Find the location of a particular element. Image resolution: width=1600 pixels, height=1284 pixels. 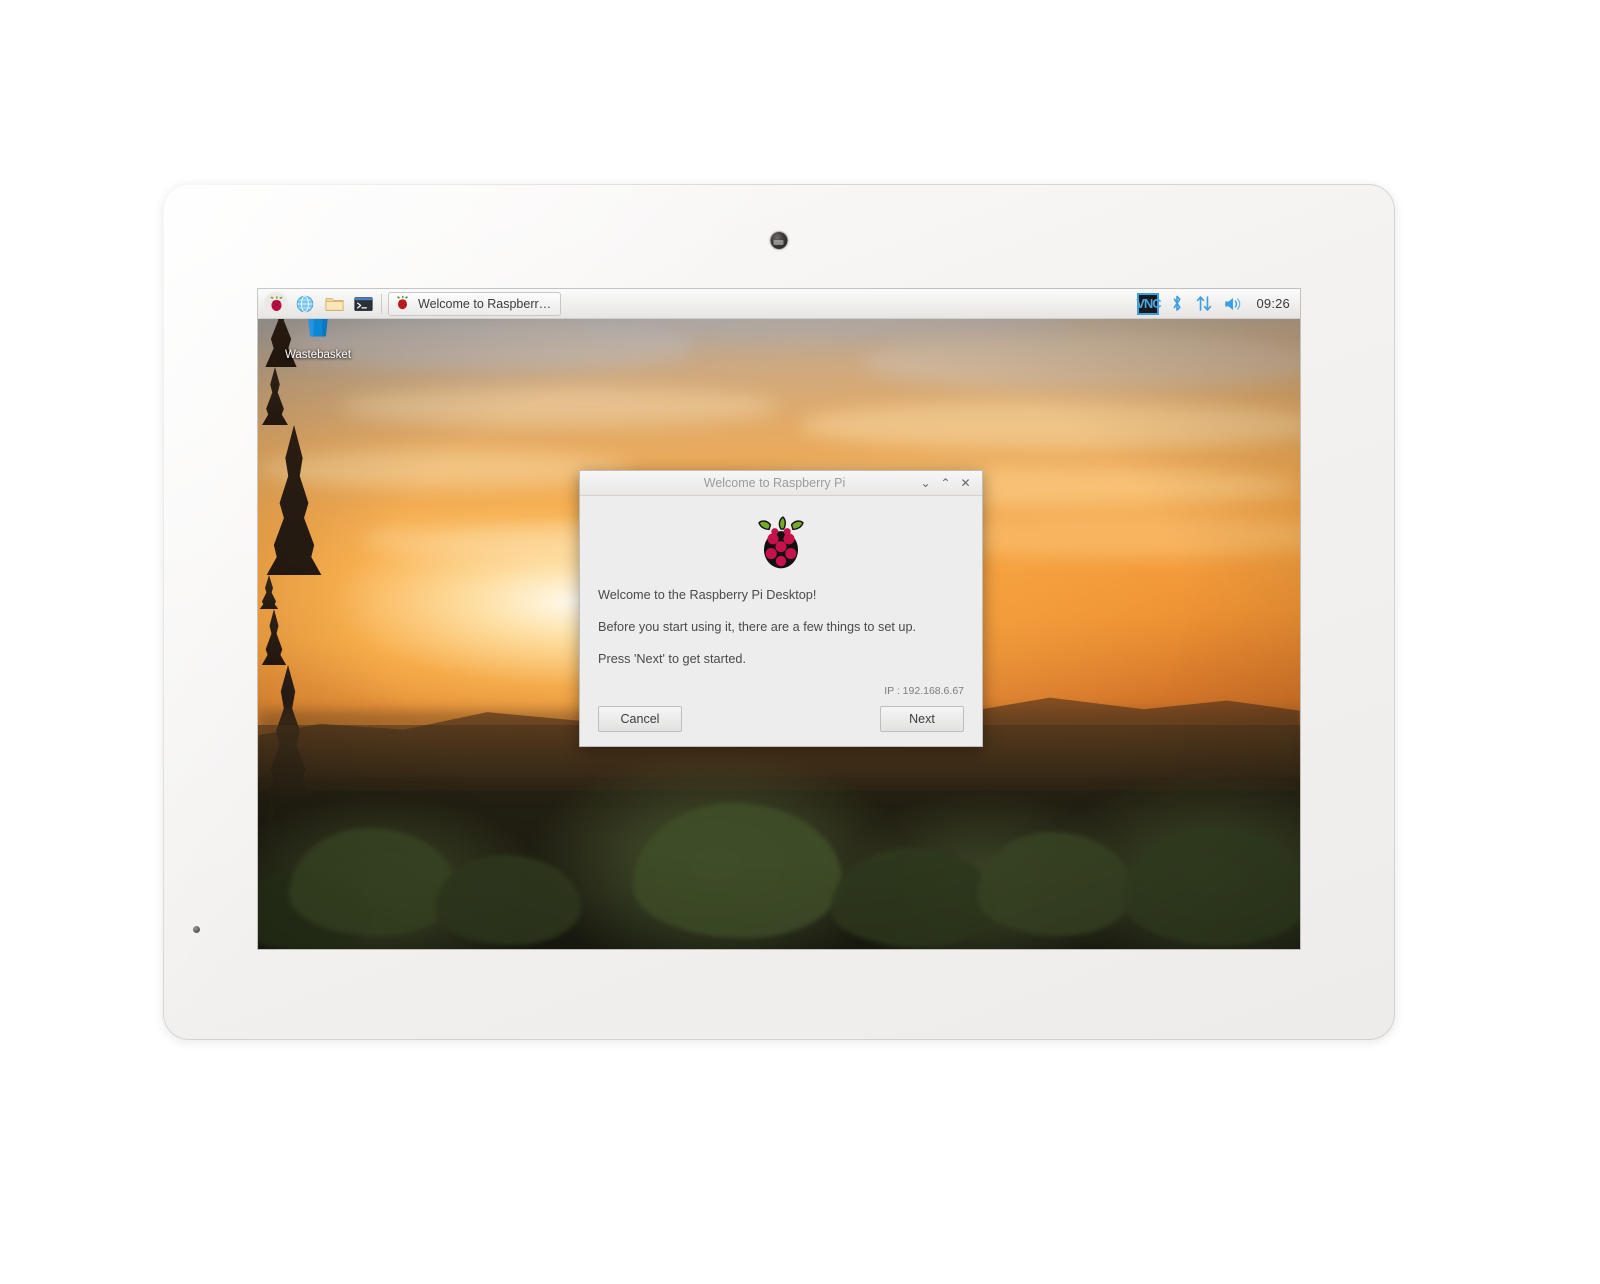

close-icon: ✕ is located at coordinates (965, 483).